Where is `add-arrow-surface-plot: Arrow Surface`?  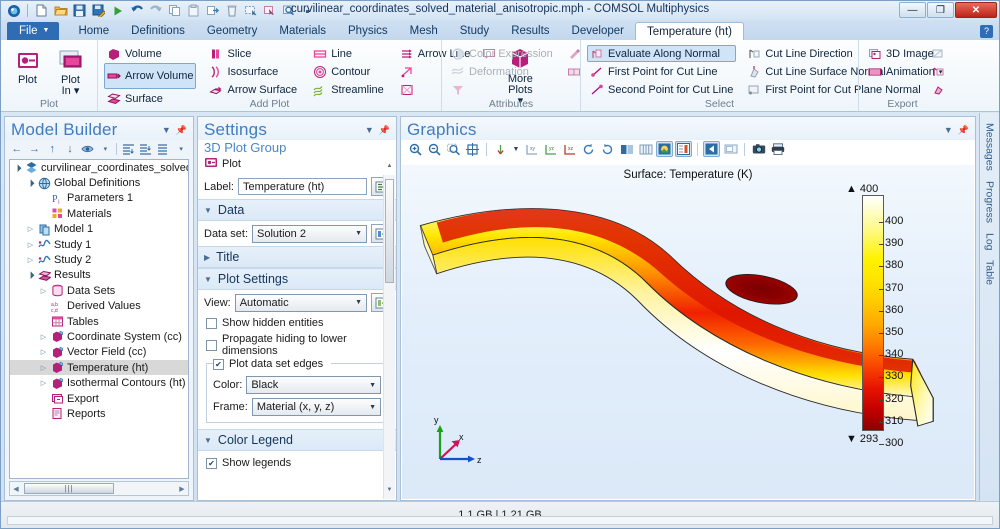 add-arrow-surface-plot: Arrow Surface is located at coordinates (253, 89).